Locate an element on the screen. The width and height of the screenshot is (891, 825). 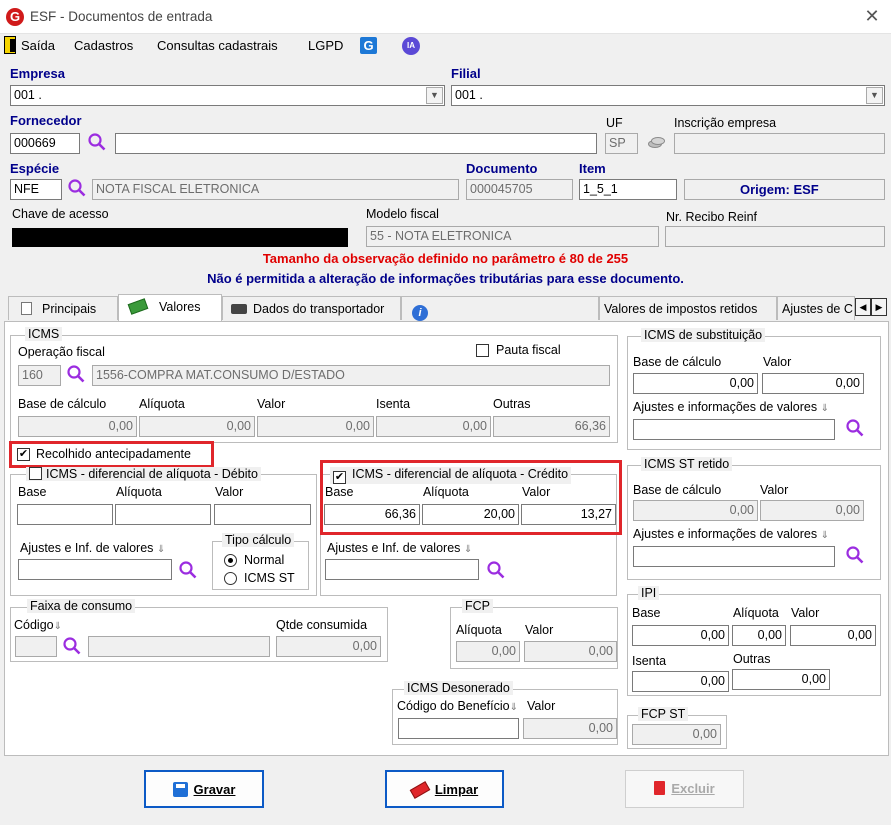
icms-sub-base-field: 0,00 is located at coordinates (695, 383).